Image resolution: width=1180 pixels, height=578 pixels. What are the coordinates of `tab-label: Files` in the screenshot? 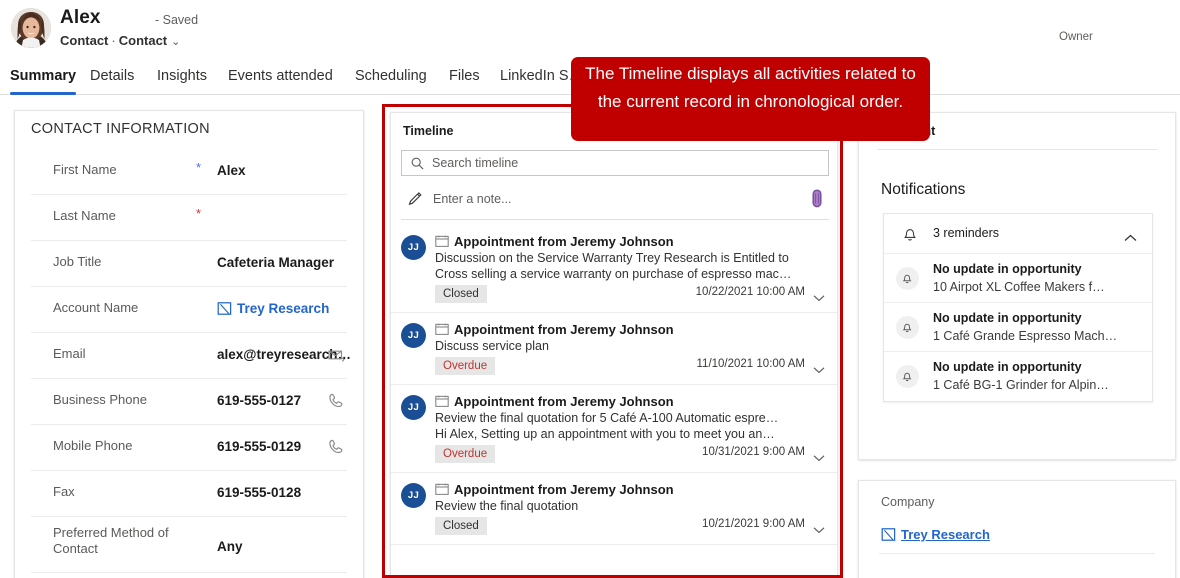 It's located at (464, 76).